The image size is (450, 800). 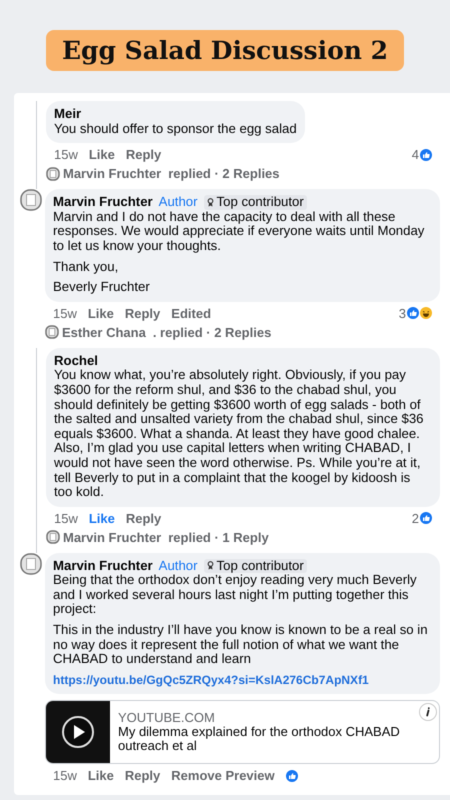 What do you see at coordinates (239, 434) in the screenshot?
I see `comment-text: You know what, you’re absolutely right. Obviously, if you pay $3600 for the reform shul, and $36 to the chabad shul, you should definitely be getting $3600 worth of egg salads - both of the salted and unsalted variety from the chabad shul, since $36 equals $3600. What a shanda. At least they have good chalee. Also, I’m glad you use capital letters when writing CHABAD, I would not have seen the word otherwise. Ps. While you’re at it, tell Beverly to put in a complaint that the koogel by kidoosh is too kold.` at bounding box center [239, 434].